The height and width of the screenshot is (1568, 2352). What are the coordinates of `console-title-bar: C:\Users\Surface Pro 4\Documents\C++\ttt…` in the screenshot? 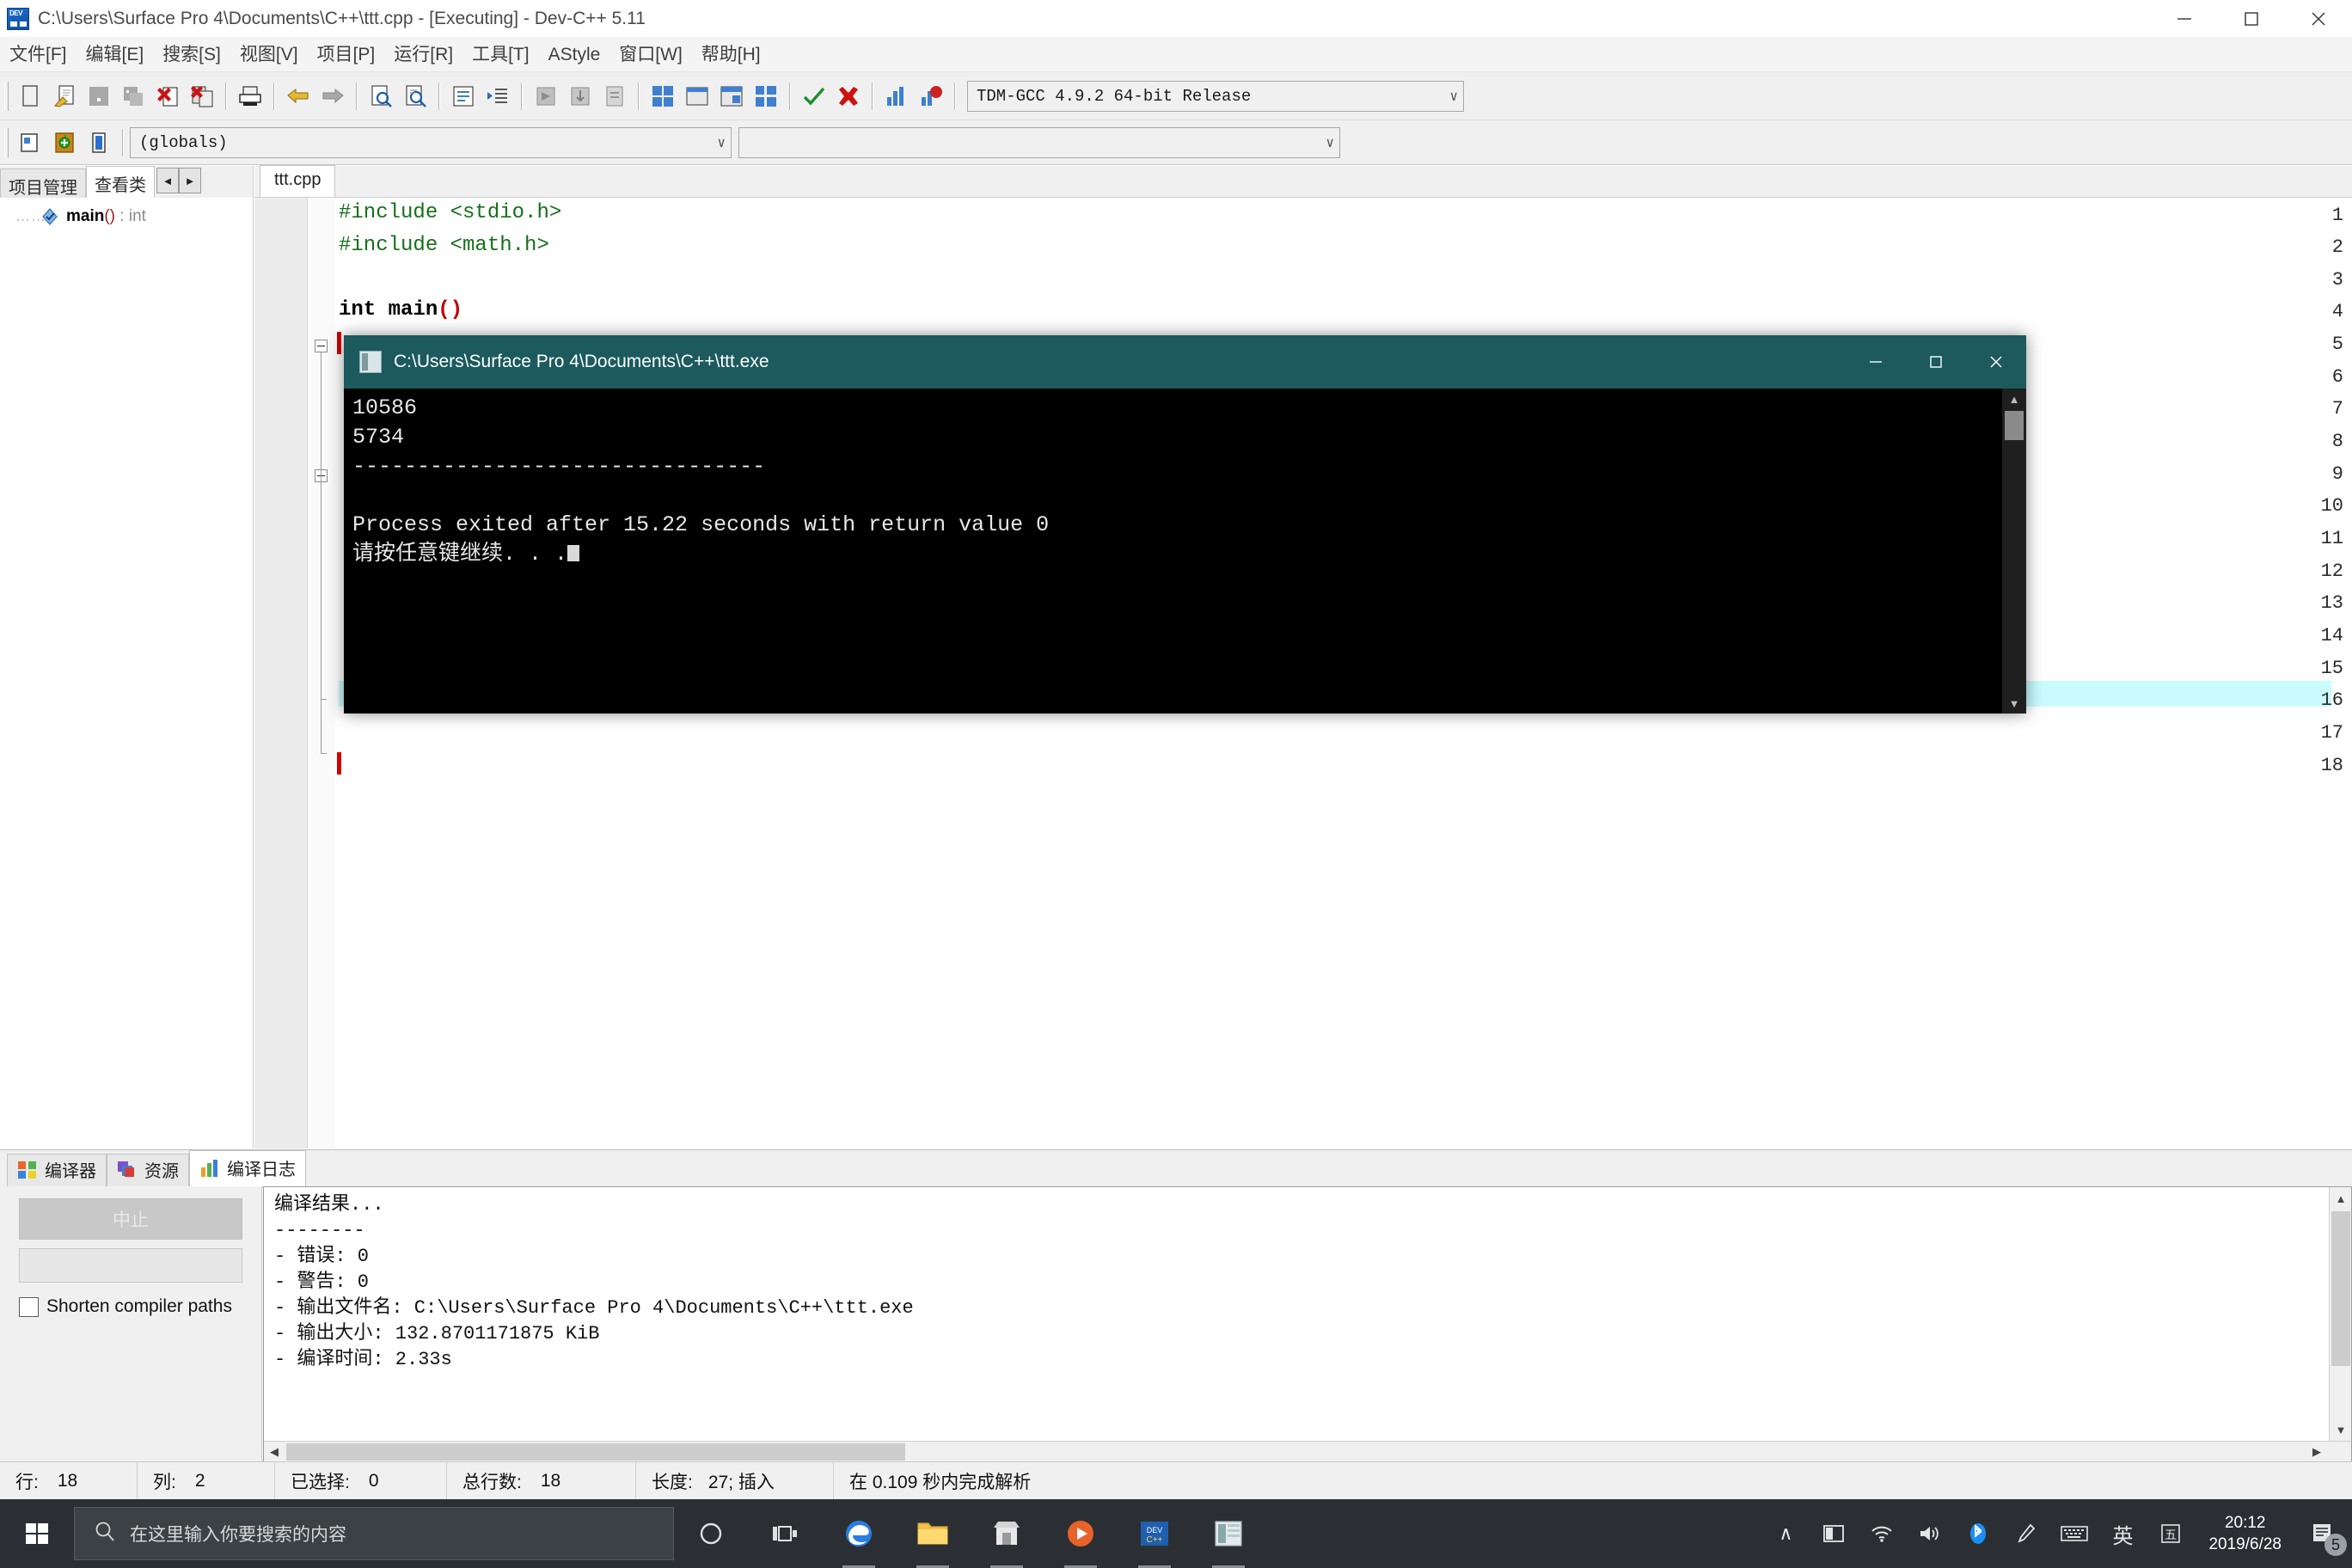 It's located at (1185, 362).